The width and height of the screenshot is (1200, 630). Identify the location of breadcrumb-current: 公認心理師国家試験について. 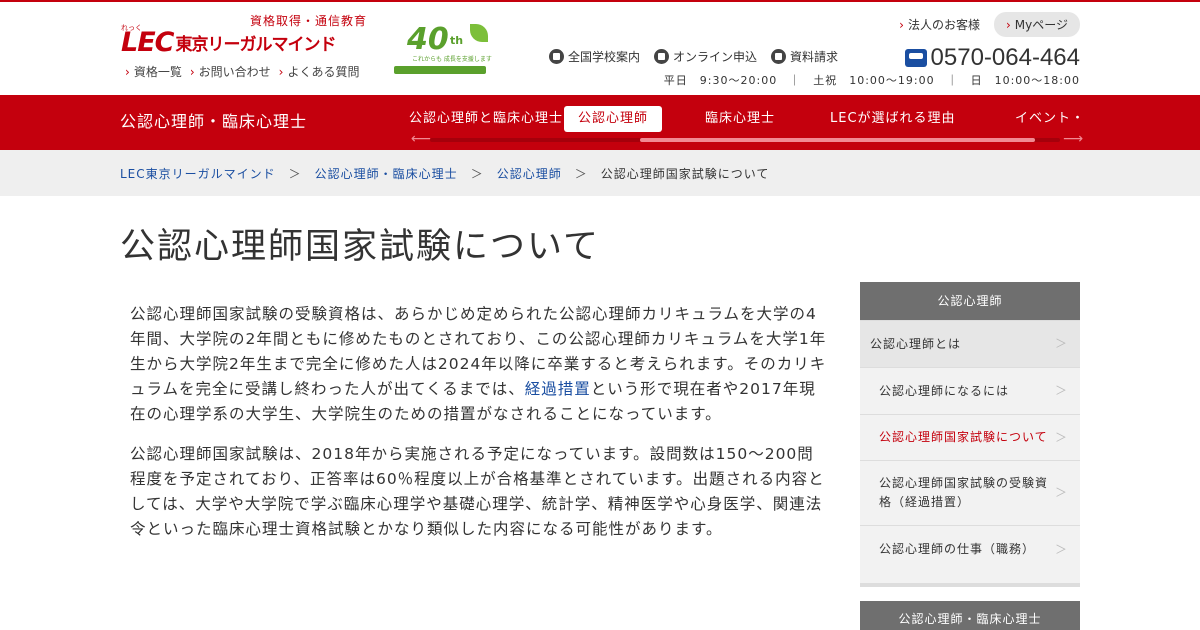
(685, 174).